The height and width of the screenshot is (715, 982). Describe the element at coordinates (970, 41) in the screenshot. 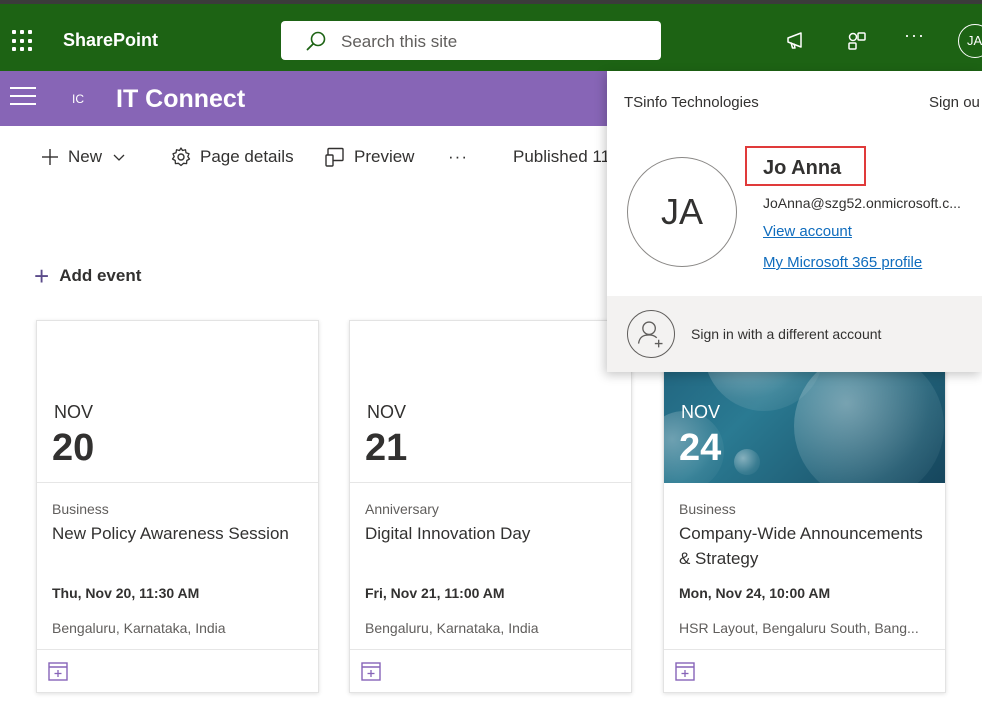

I see `account-avatar: JA` at that location.